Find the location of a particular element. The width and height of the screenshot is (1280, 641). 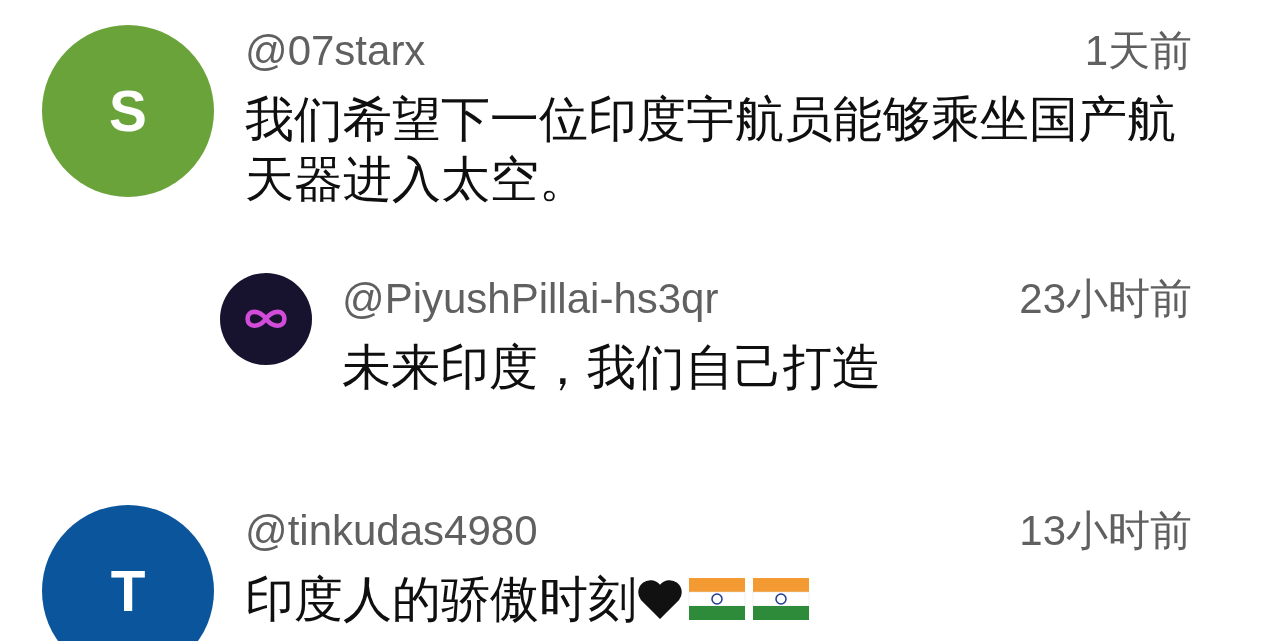

timestamp: 13小时前 is located at coordinates (1105, 531).